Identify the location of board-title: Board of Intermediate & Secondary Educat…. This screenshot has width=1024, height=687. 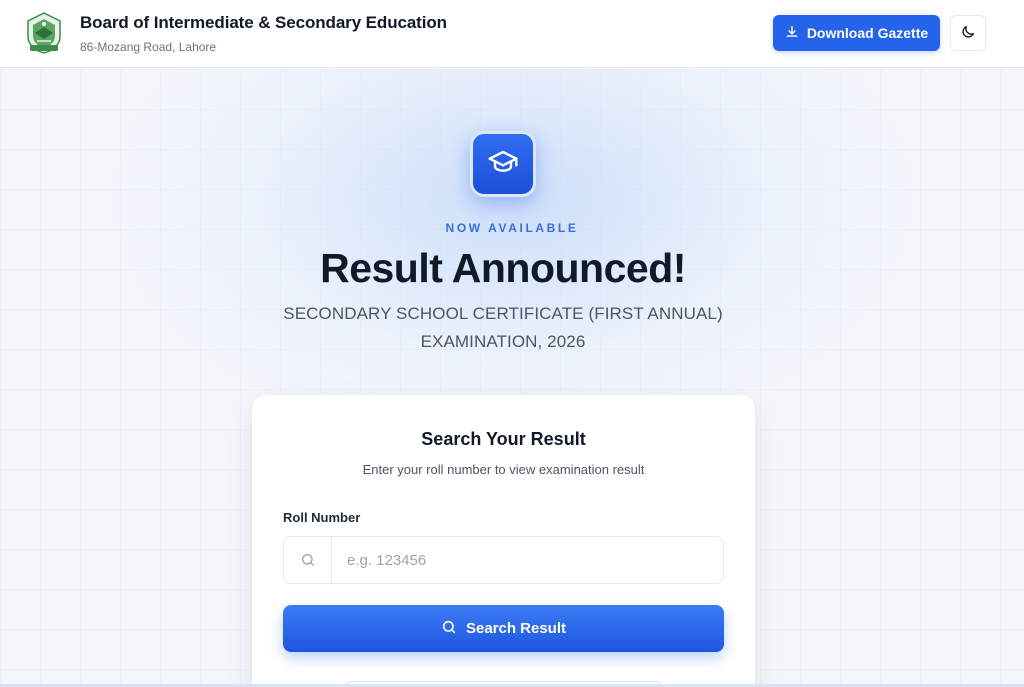
(263, 22).